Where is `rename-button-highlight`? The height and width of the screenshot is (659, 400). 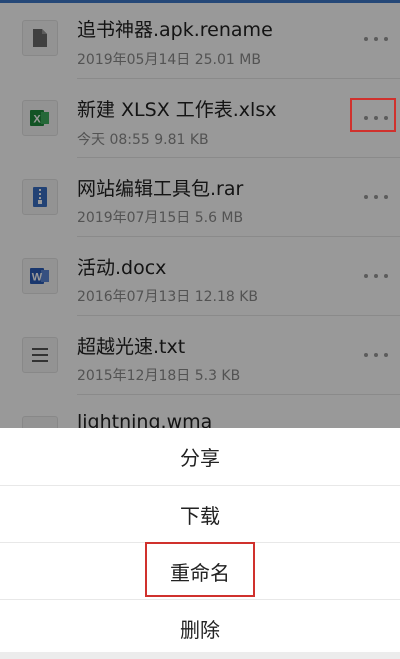
rename-button-highlight is located at coordinates (200, 569).